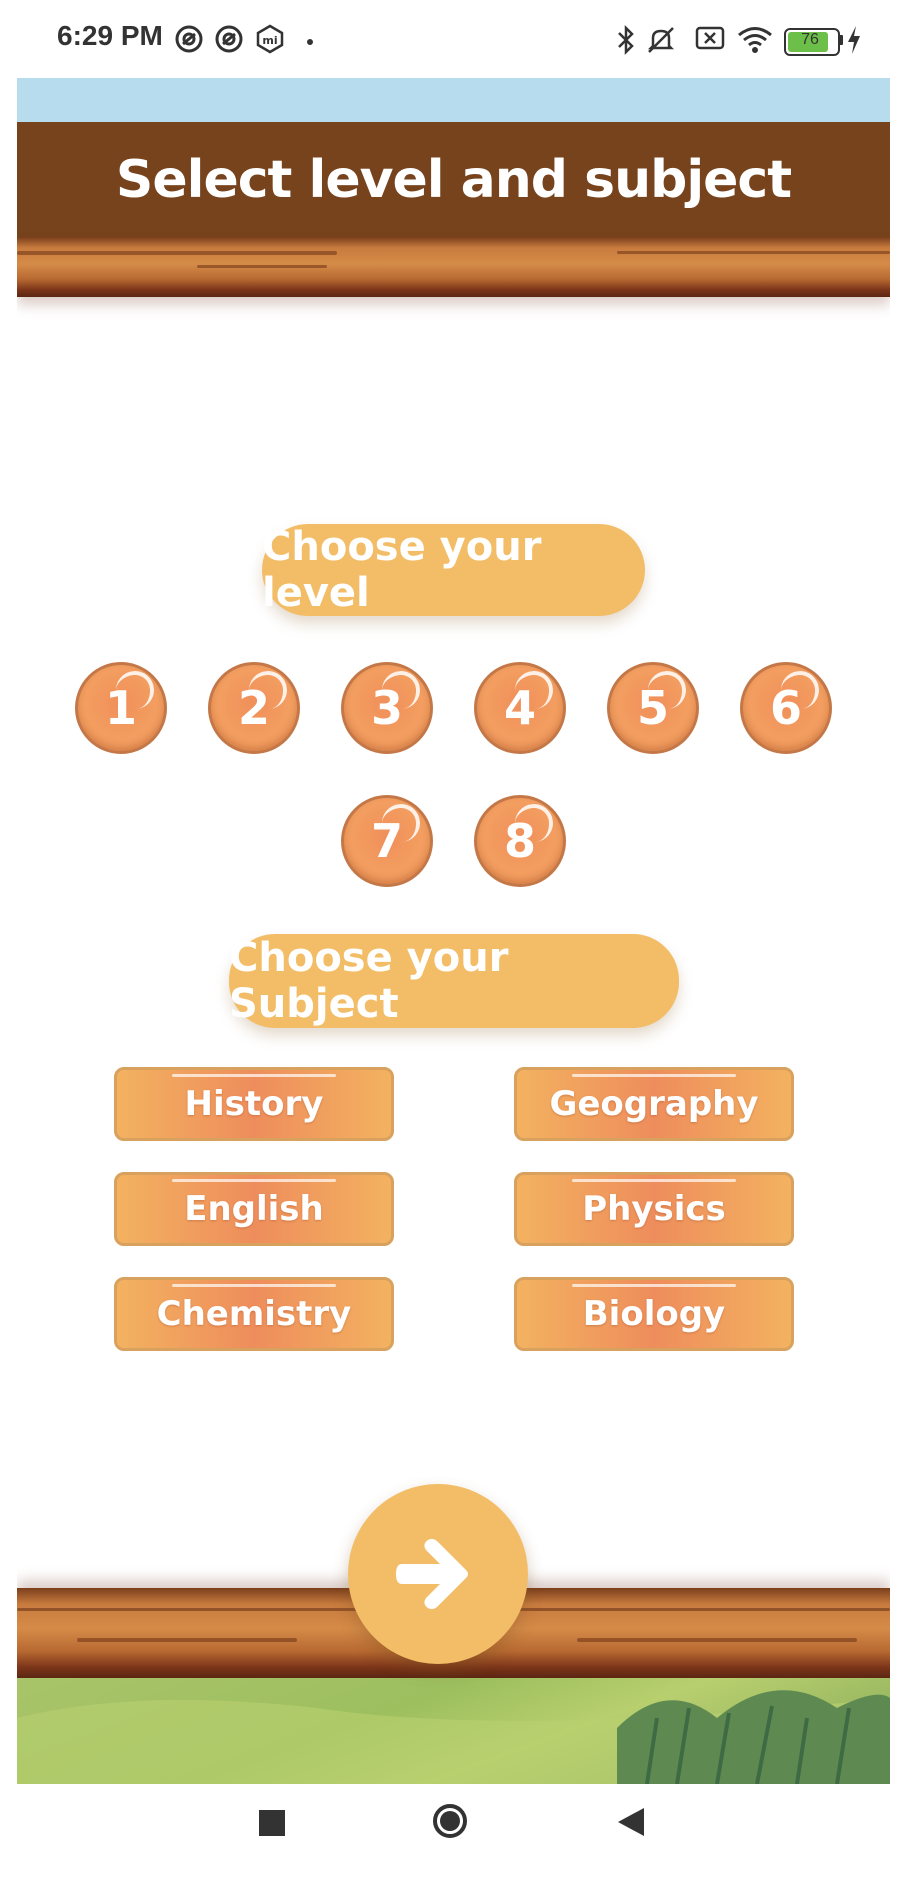 The width and height of the screenshot is (908, 1890). Describe the element at coordinates (450, 1821) in the screenshot. I see `circle-icon` at that location.